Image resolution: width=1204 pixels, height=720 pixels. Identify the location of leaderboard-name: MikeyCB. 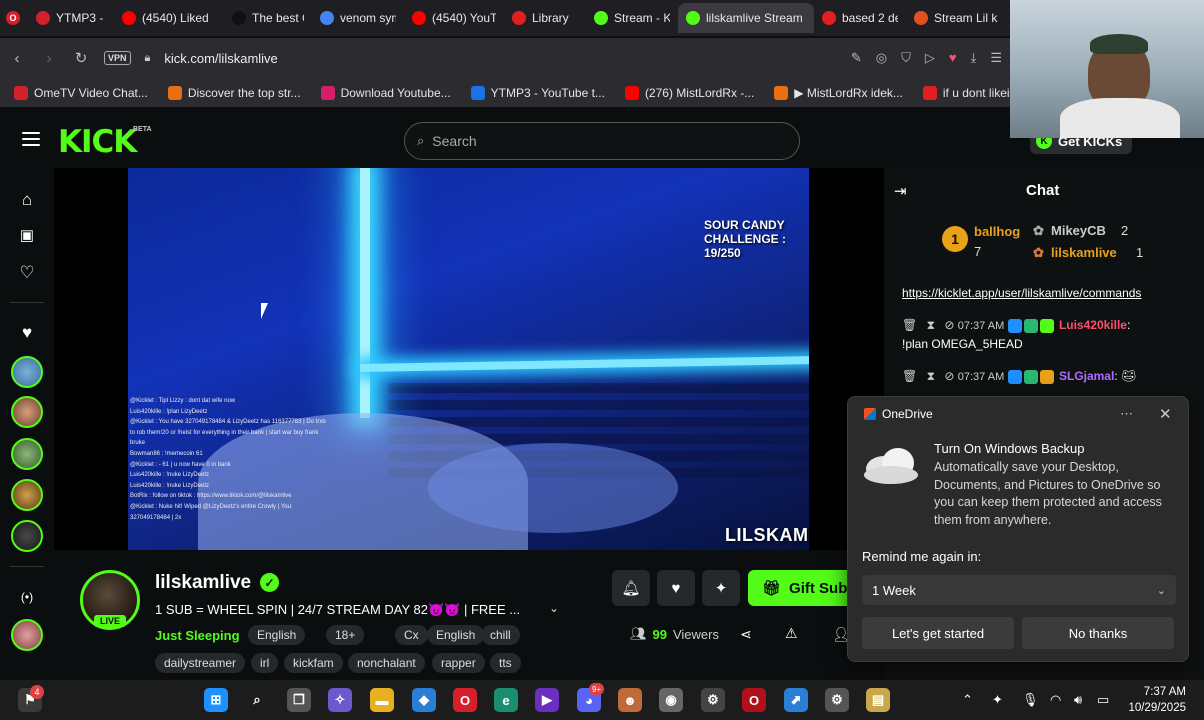
(1078, 230).